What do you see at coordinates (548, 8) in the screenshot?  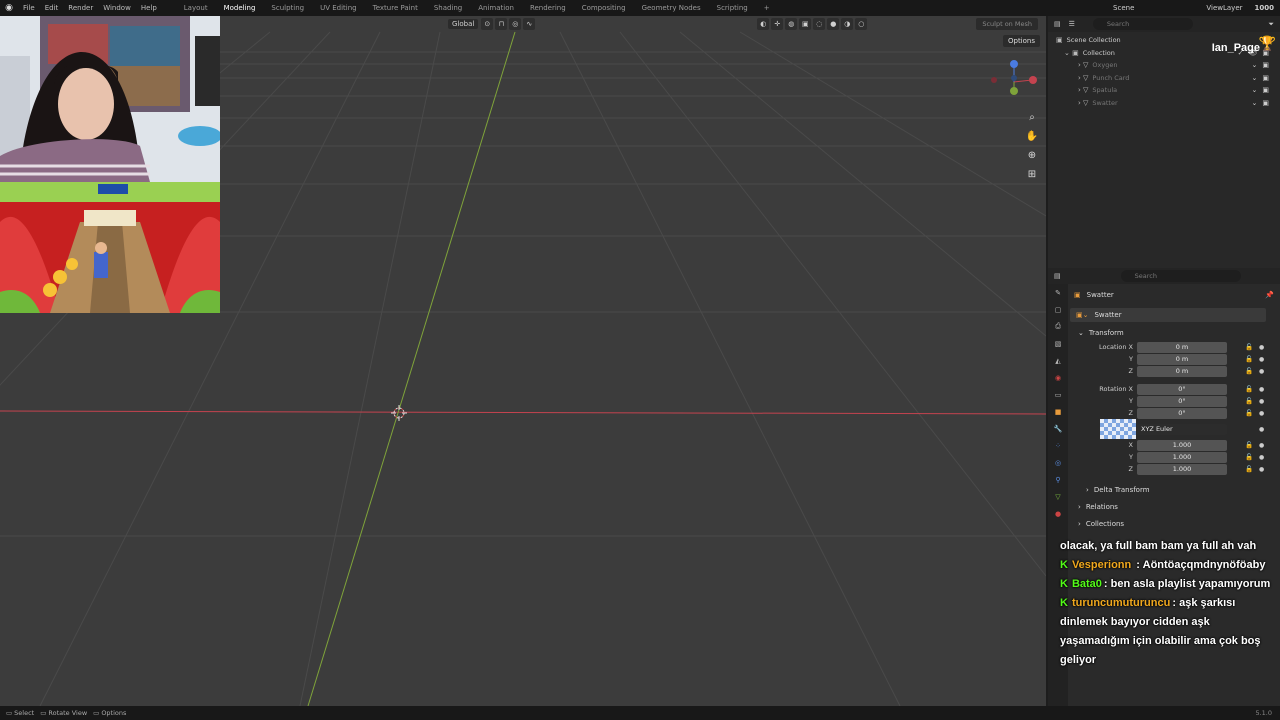 I see `tab-rendering: Rendering` at bounding box center [548, 8].